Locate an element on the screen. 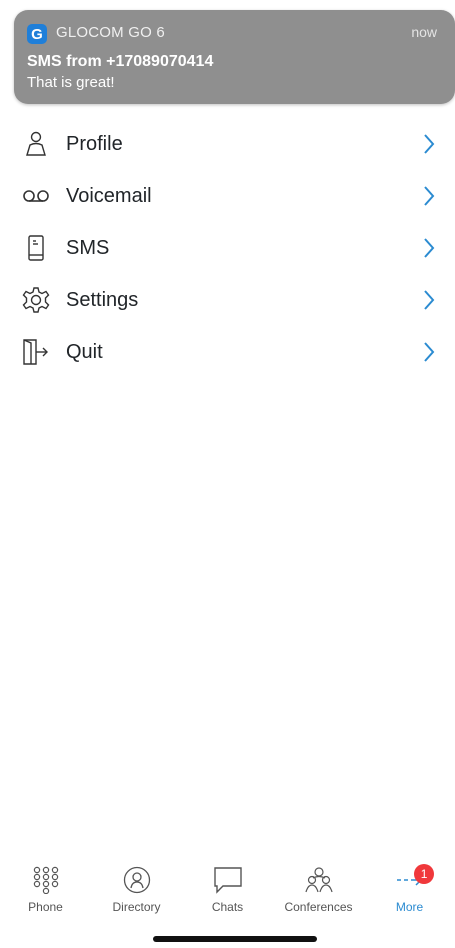 The height and width of the screenshot is (948, 455). tab-chats: Chats is located at coordinates (227, 888).